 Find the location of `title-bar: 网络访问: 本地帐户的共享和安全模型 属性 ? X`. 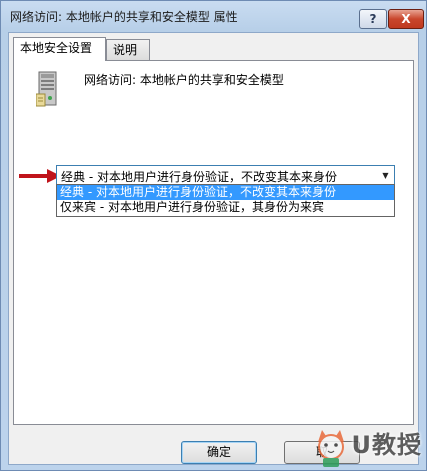

title-bar: 网络访问: 本地帐户的共享和安全模型 属性 ? X is located at coordinates (213, 16).